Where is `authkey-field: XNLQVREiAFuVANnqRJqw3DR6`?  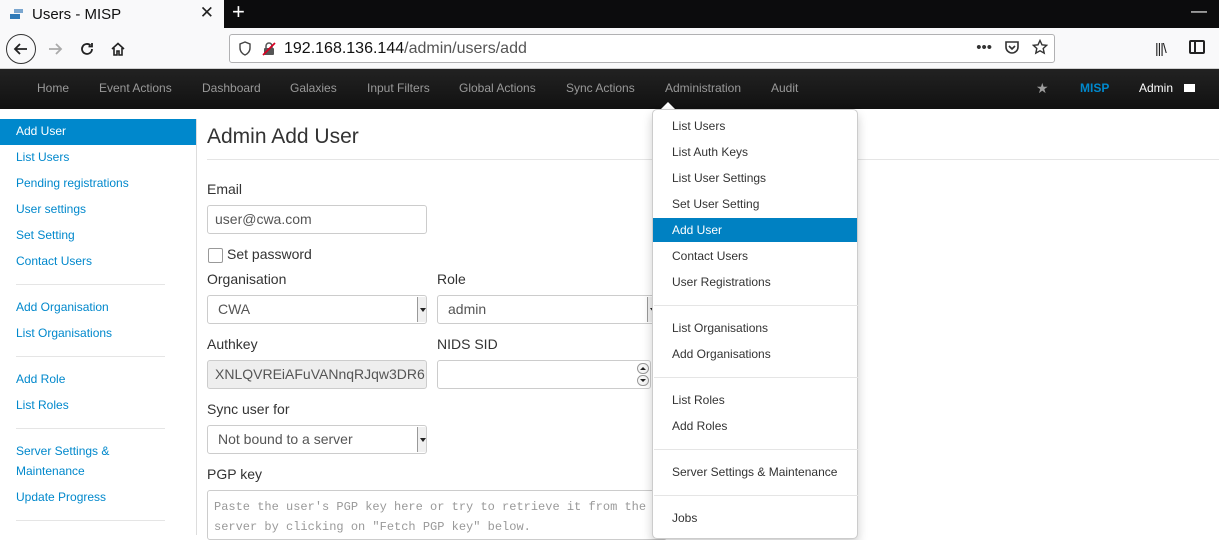 authkey-field: XNLQVREiAFuVANnqRJqw3DR6 is located at coordinates (317, 374).